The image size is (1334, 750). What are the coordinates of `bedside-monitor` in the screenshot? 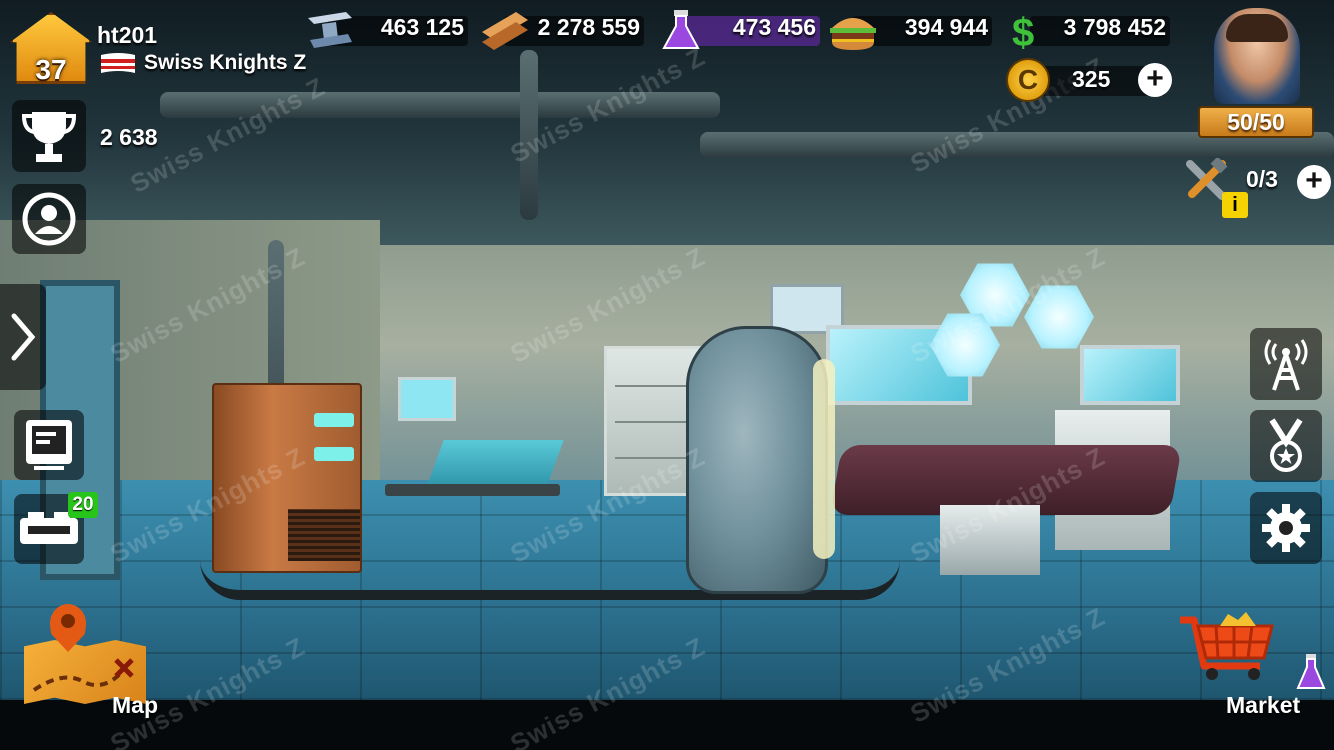 It's located at (427, 399).